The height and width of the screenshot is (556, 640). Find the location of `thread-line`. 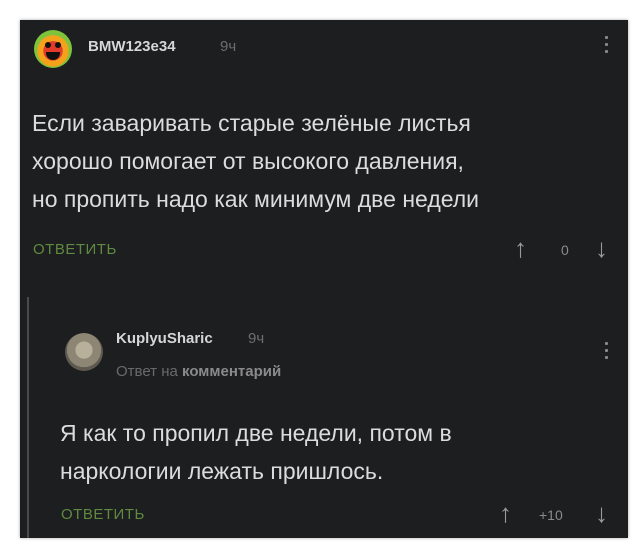

thread-line is located at coordinates (28, 417).